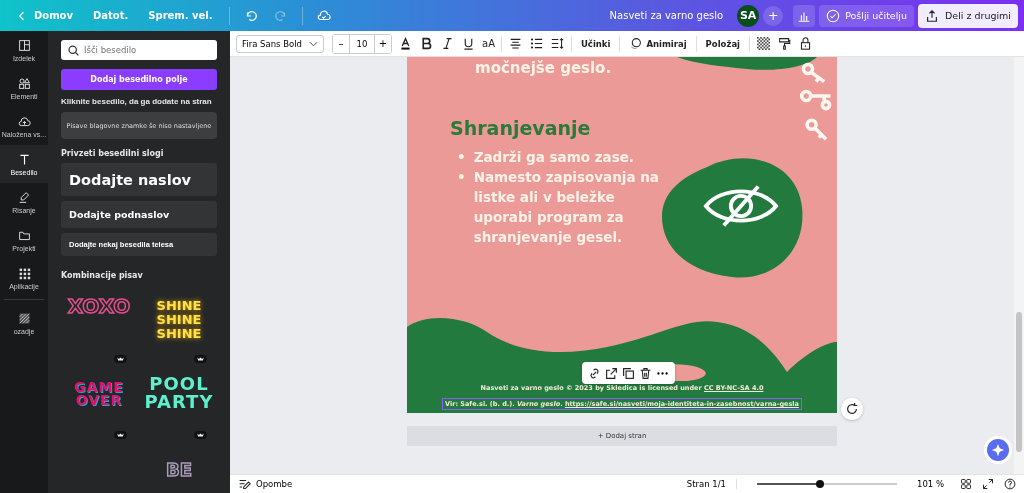 The image size is (1024, 493). I want to click on add-collaborator-button: +, so click(773, 15).